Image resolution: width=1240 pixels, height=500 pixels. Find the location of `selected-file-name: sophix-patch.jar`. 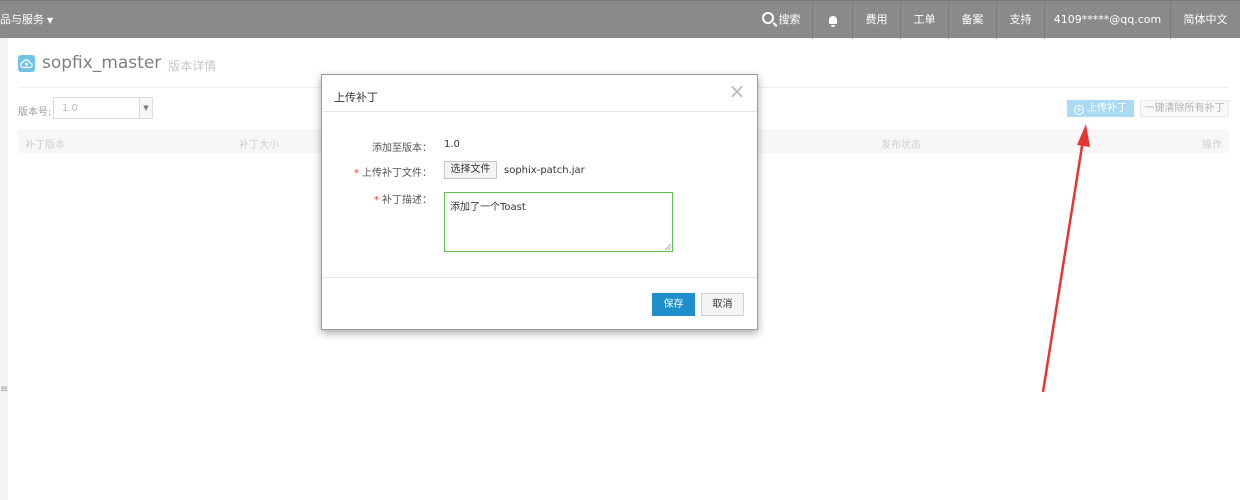

selected-file-name: sophix-patch.jar is located at coordinates (544, 170).